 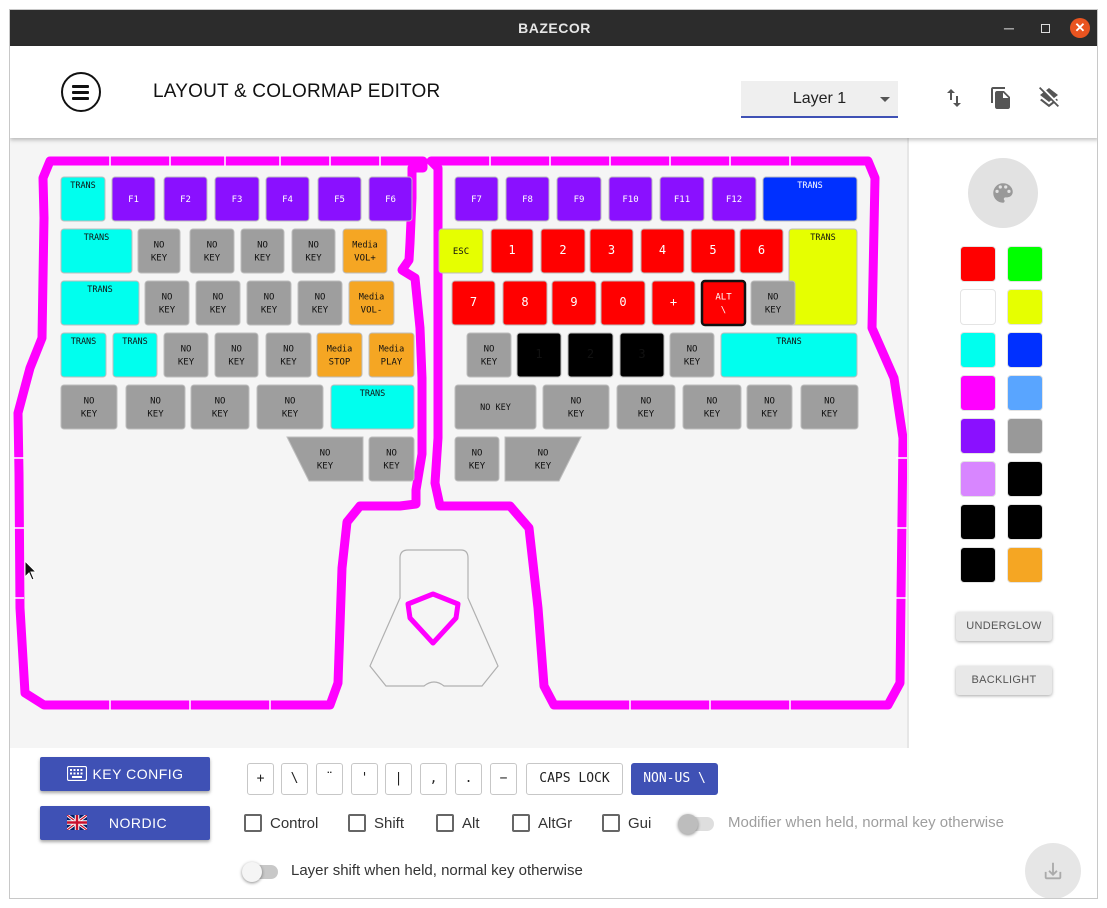 I want to click on key-button: ', so click(x=364, y=779).